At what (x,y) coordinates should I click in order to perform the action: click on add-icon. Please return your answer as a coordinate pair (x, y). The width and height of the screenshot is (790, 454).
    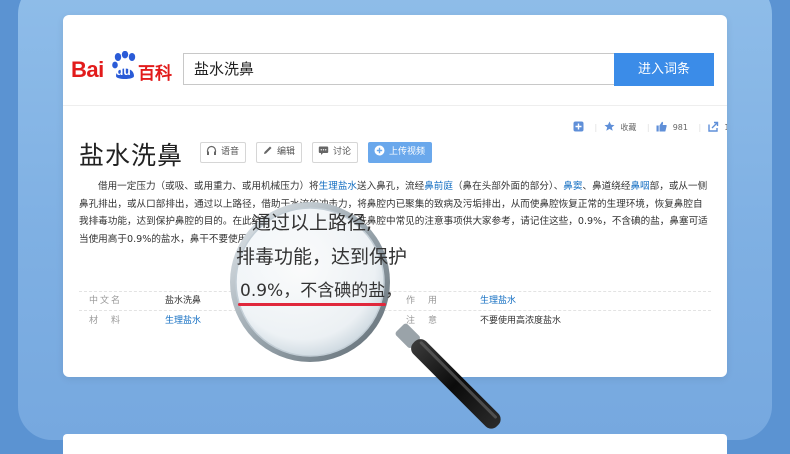
    Looking at the image, I should click on (578, 127).